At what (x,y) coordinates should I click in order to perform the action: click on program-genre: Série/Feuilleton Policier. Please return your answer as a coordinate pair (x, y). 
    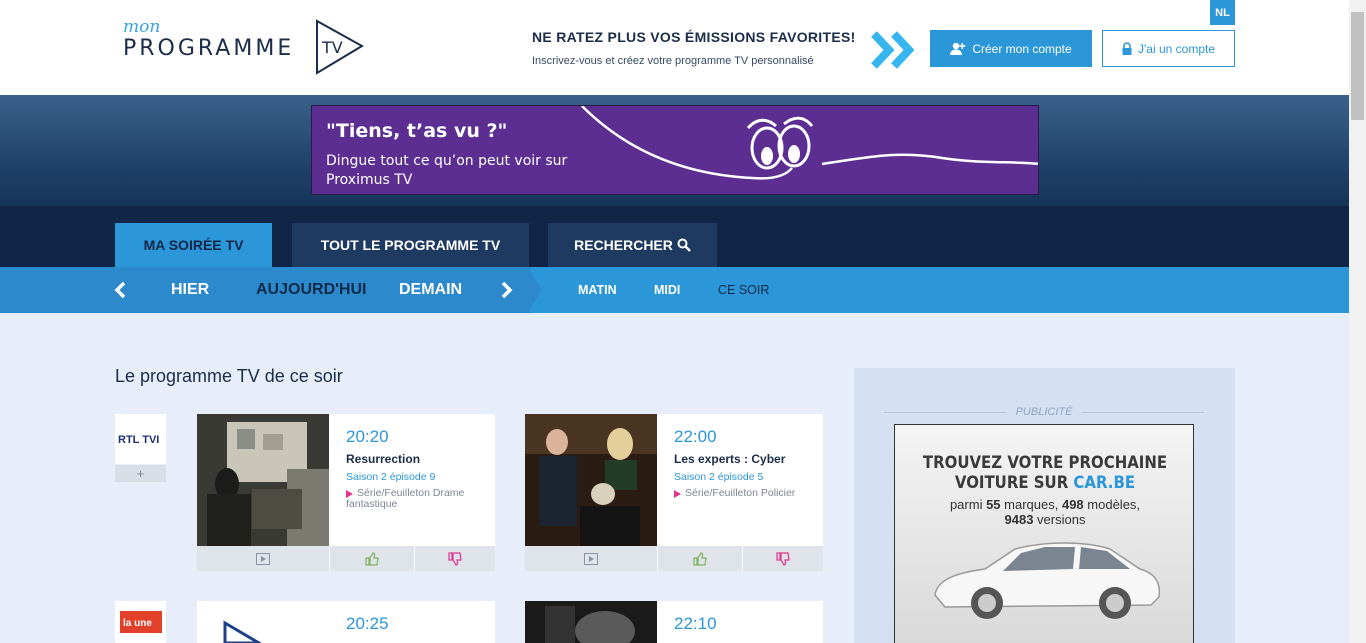
    Looking at the image, I should click on (740, 493).